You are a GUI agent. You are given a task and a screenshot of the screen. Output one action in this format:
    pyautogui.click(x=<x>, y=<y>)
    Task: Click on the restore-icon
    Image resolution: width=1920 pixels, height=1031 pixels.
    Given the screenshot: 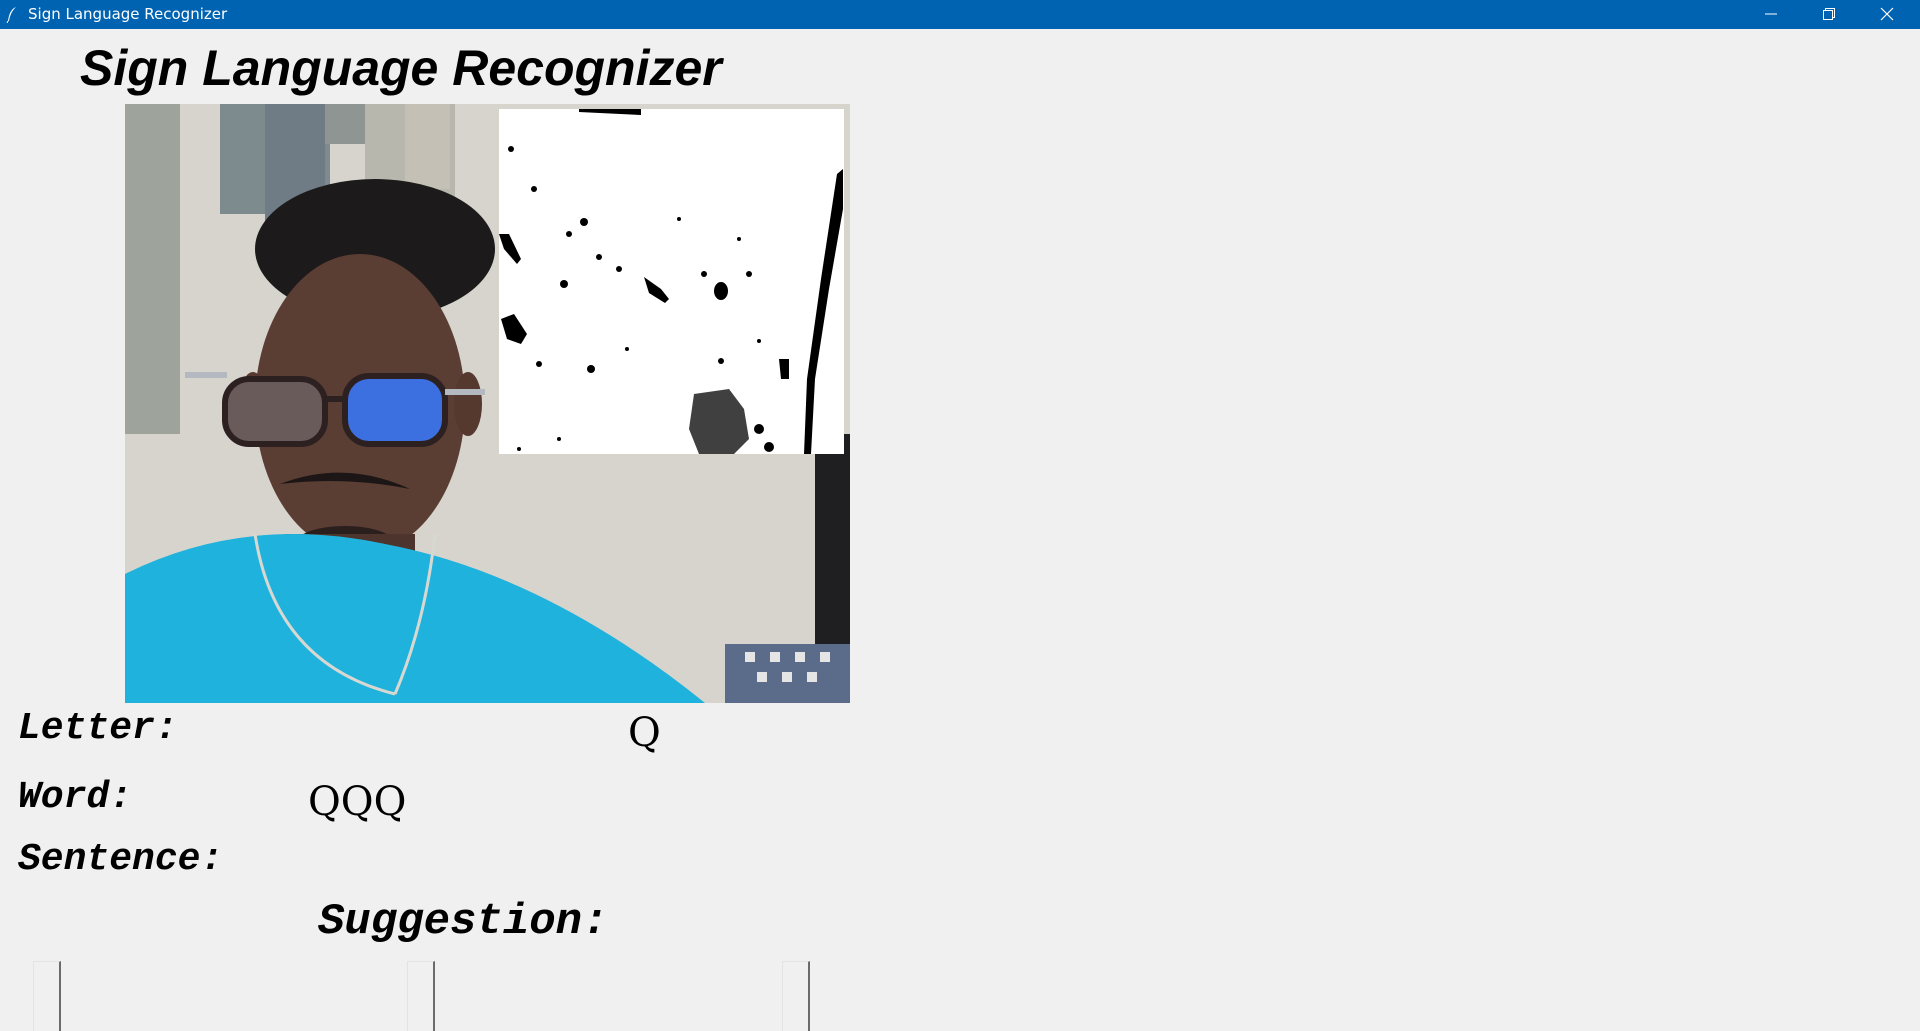 What is the action you would take?
    pyautogui.click(x=1829, y=14)
    